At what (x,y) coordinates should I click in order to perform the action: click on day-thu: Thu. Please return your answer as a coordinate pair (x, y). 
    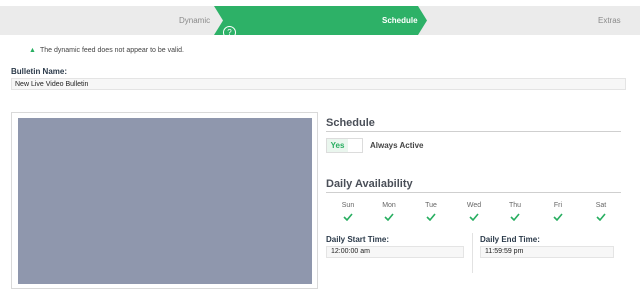
    Looking at the image, I should click on (515, 211).